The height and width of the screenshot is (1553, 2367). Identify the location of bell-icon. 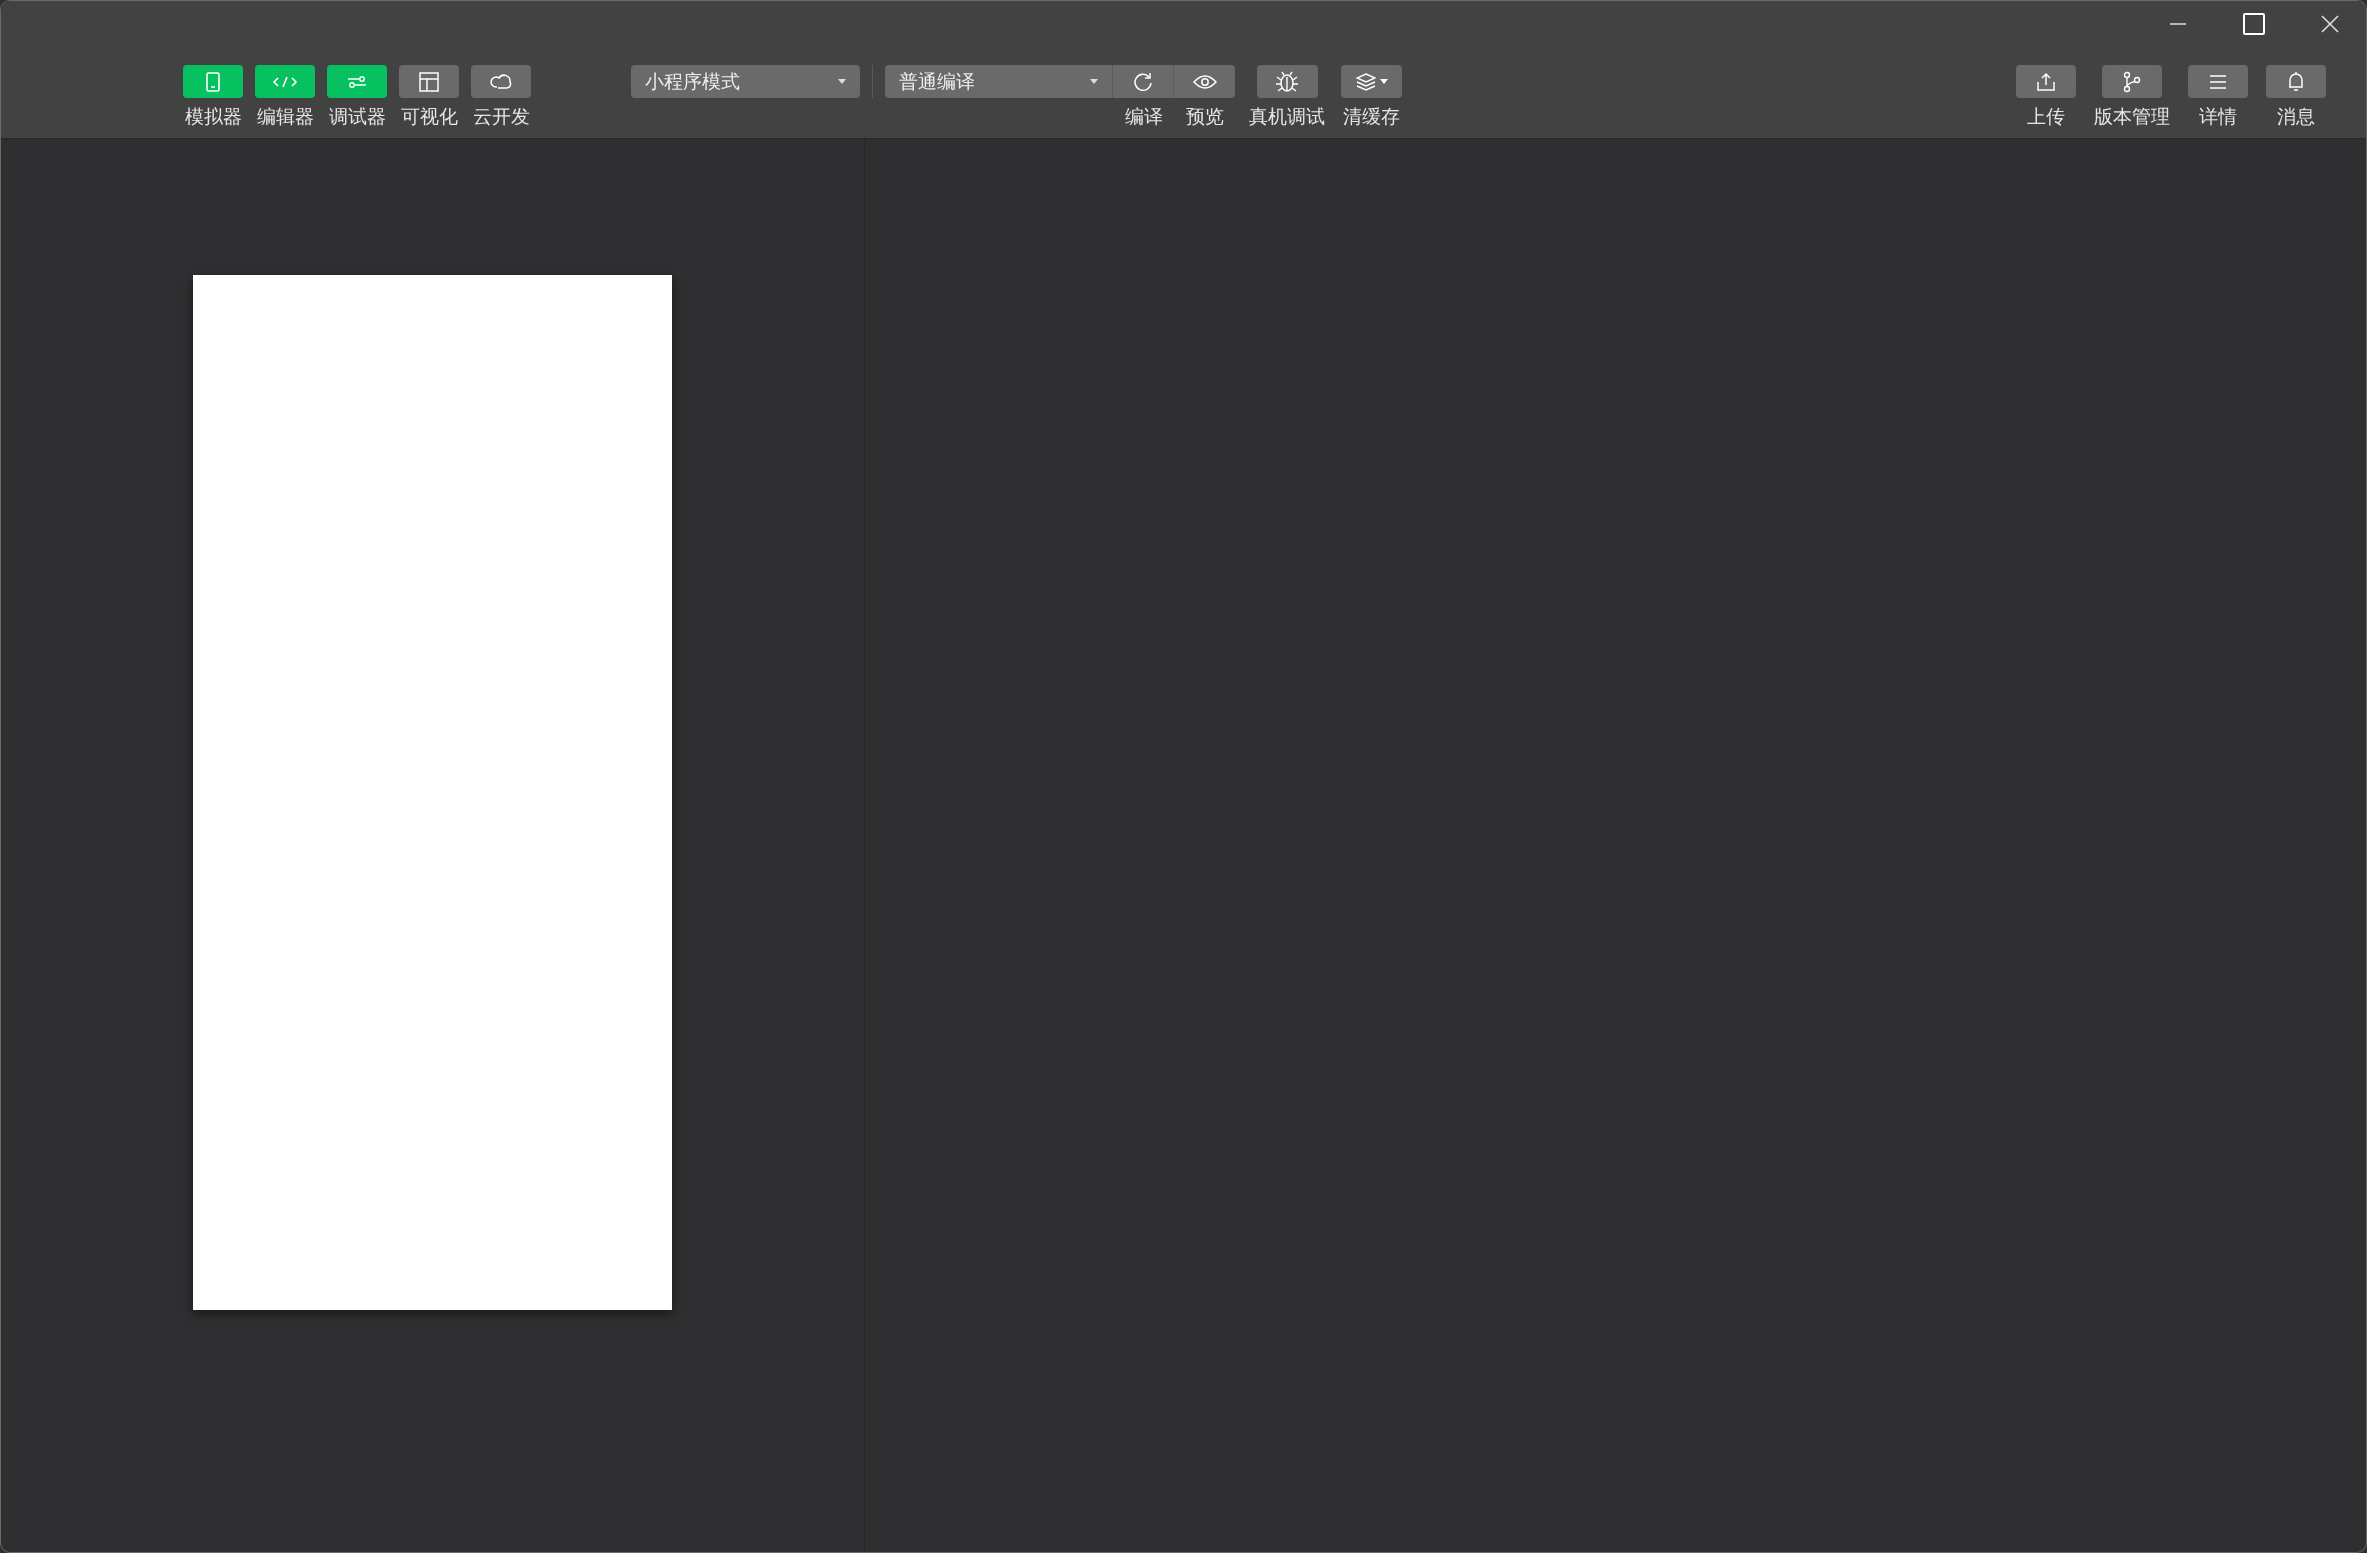
(2296, 81).